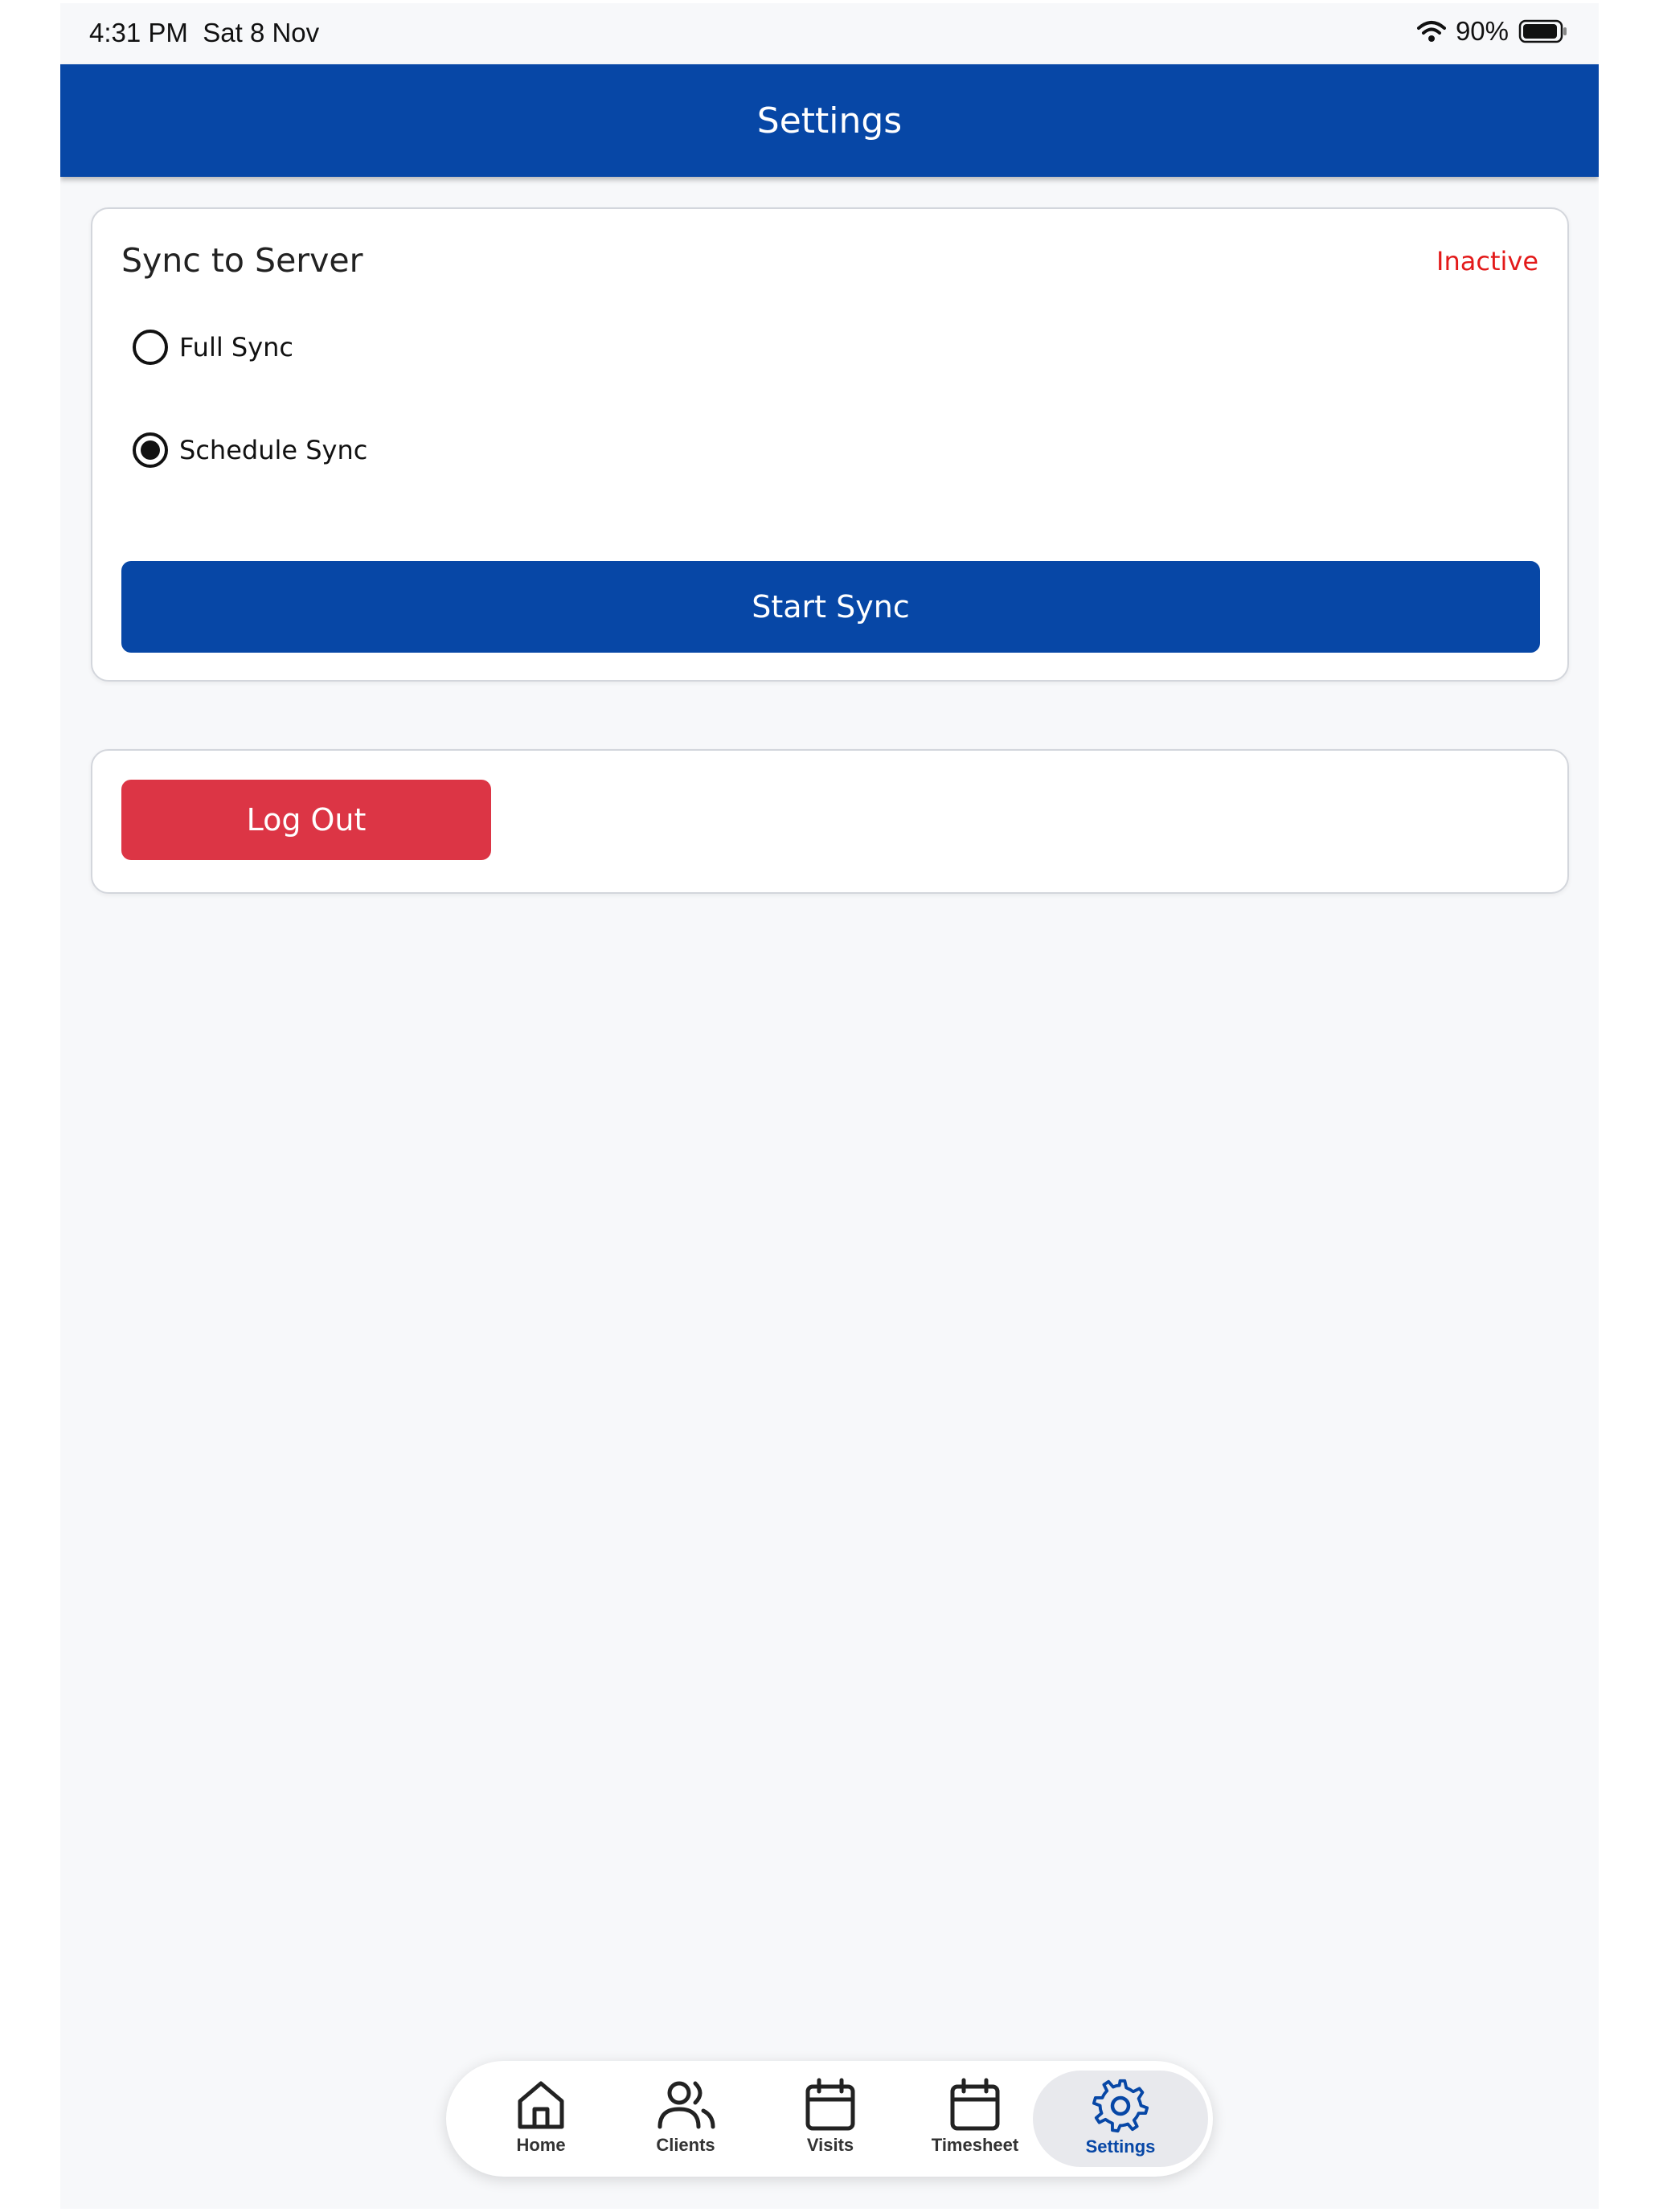  I want to click on status-date: Sat 8 Nov, so click(261, 32).